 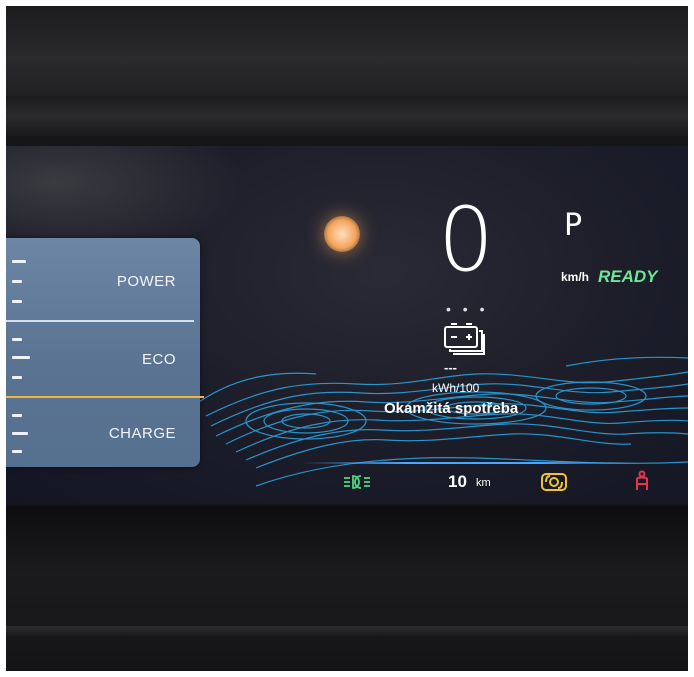 What do you see at coordinates (642, 480) in the screenshot?
I see `seat-icon` at bounding box center [642, 480].